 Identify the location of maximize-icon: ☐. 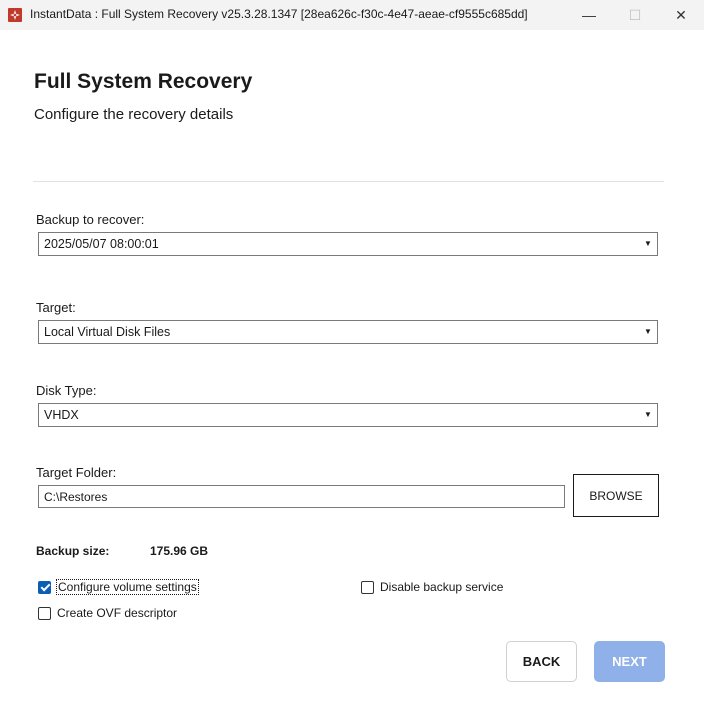
(635, 14).